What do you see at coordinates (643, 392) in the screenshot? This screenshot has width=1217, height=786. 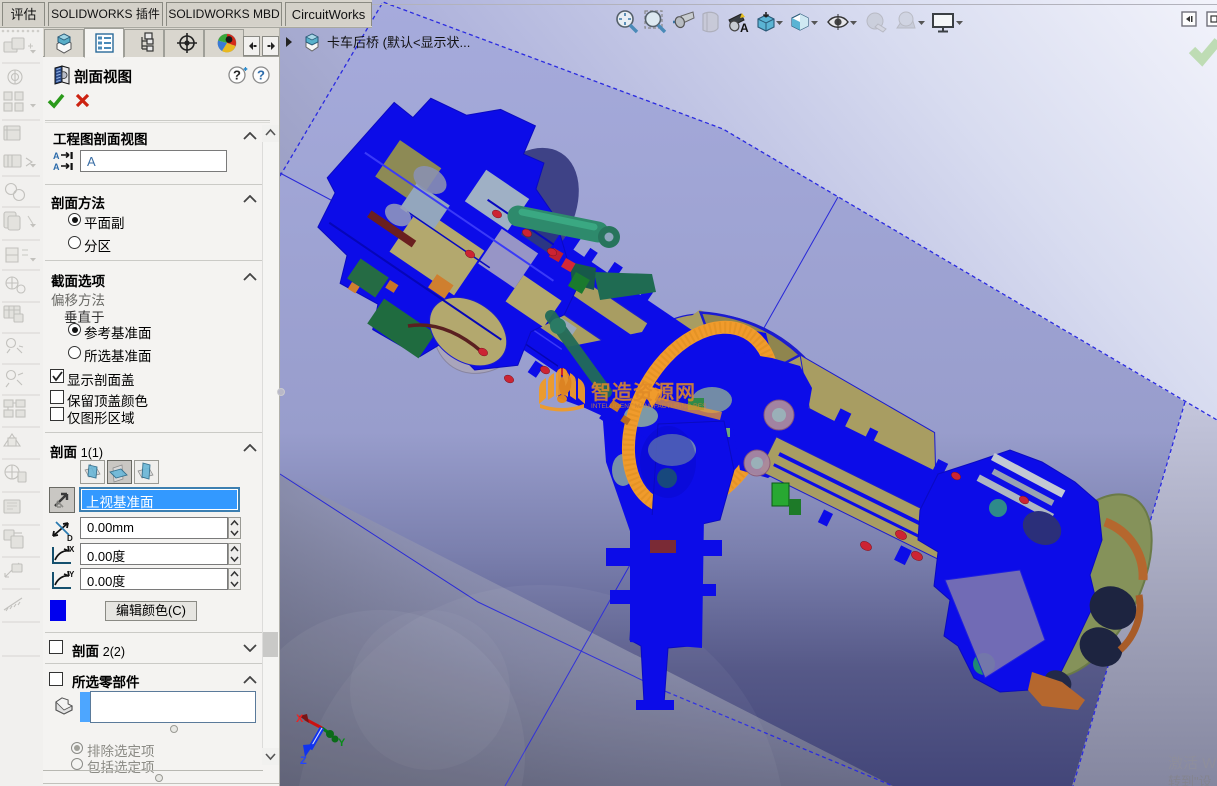 I see `svg-text: 智造资源网` at bounding box center [643, 392].